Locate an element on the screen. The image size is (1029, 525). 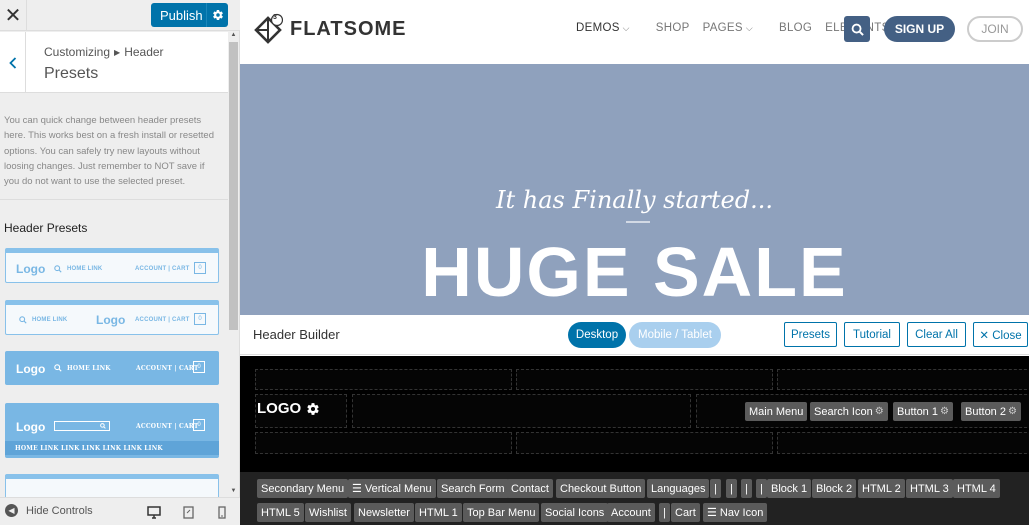
section-title: Presets is located at coordinates (71, 73).